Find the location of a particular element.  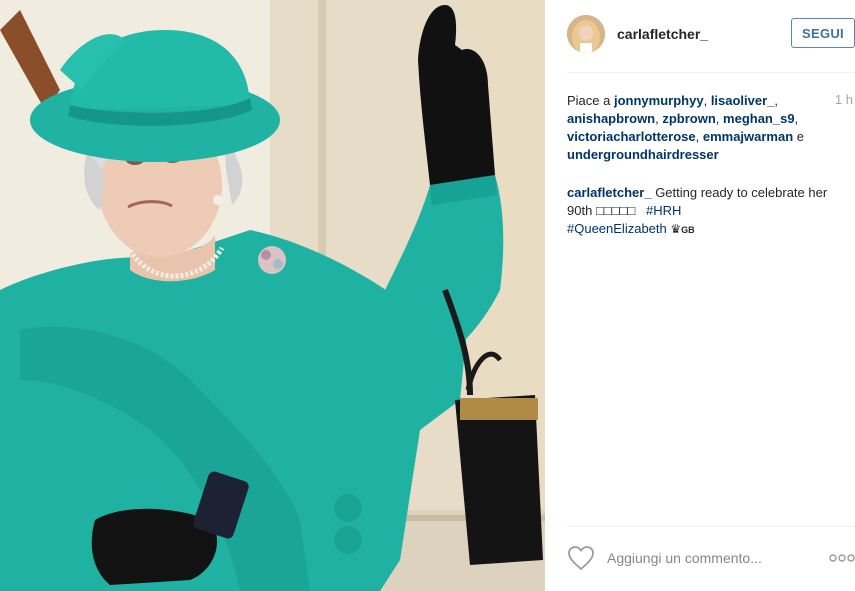

gb-flag-icon: GB is located at coordinates (688, 230).